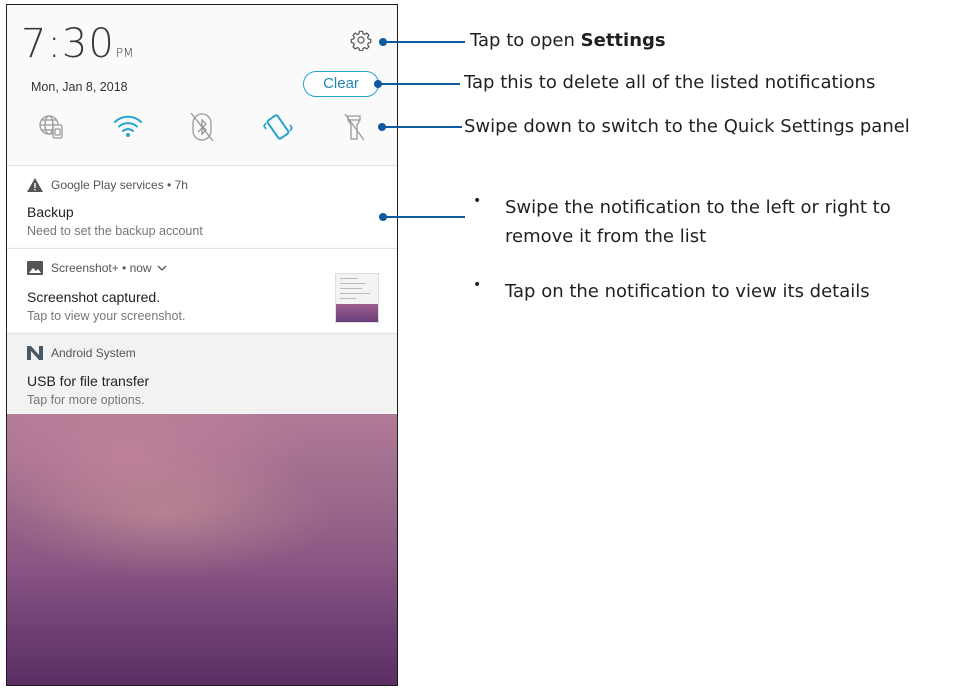 This screenshot has width=969, height=690. What do you see at coordinates (278, 127) in the screenshot?
I see `vibrate-icon` at bounding box center [278, 127].